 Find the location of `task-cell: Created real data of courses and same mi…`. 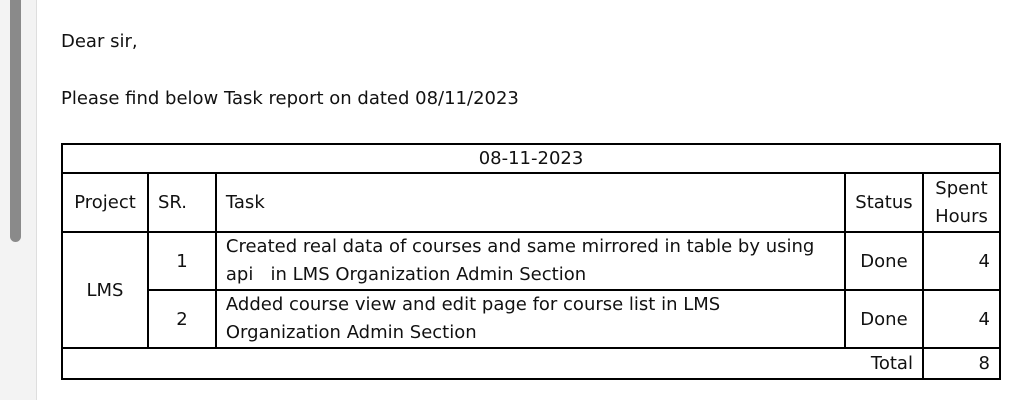

task-cell: Created real data of courses and same mi… is located at coordinates (530, 261).